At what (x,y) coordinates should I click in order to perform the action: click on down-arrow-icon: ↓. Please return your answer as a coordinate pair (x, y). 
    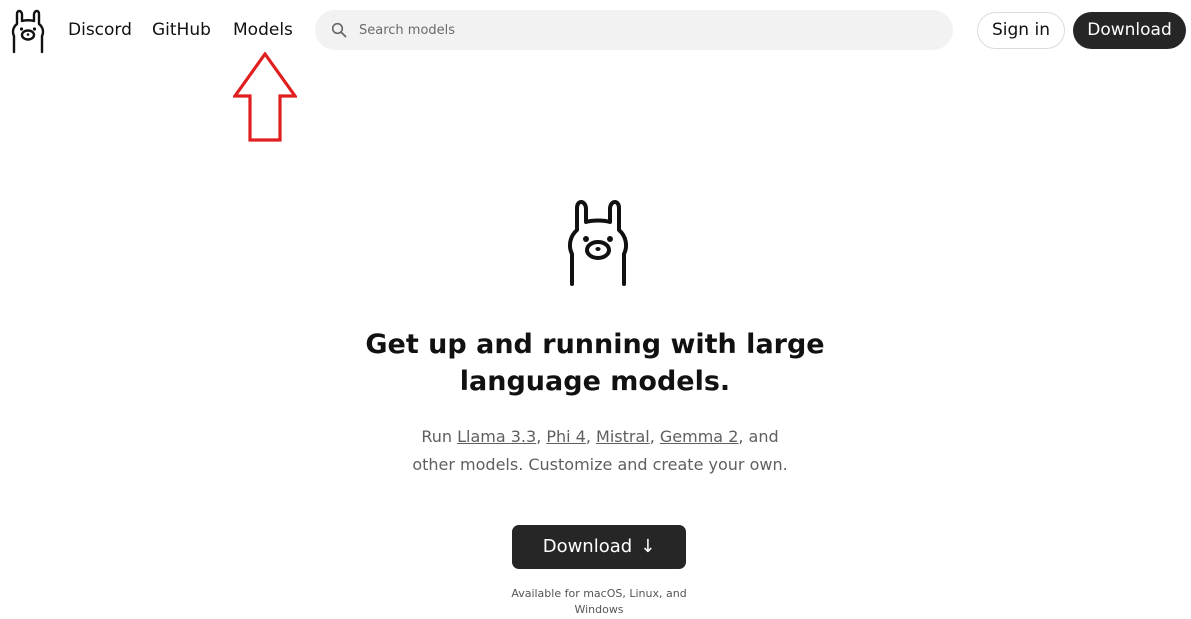
    Looking at the image, I should click on (648, 546).